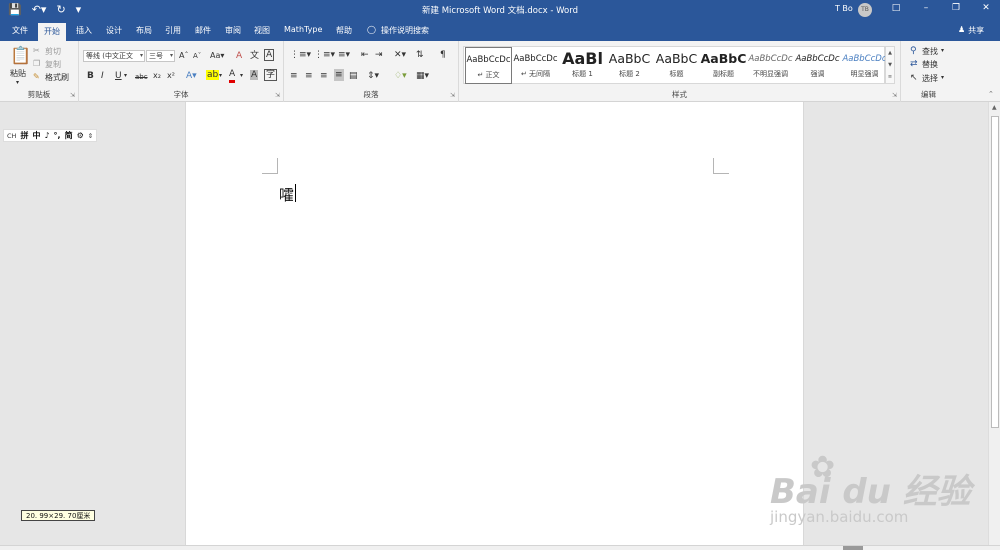  Describe the element at coordinates (398, 30) in the screenshot. I see `tell-me-search: ◯ 操作说明搜索` at that location.